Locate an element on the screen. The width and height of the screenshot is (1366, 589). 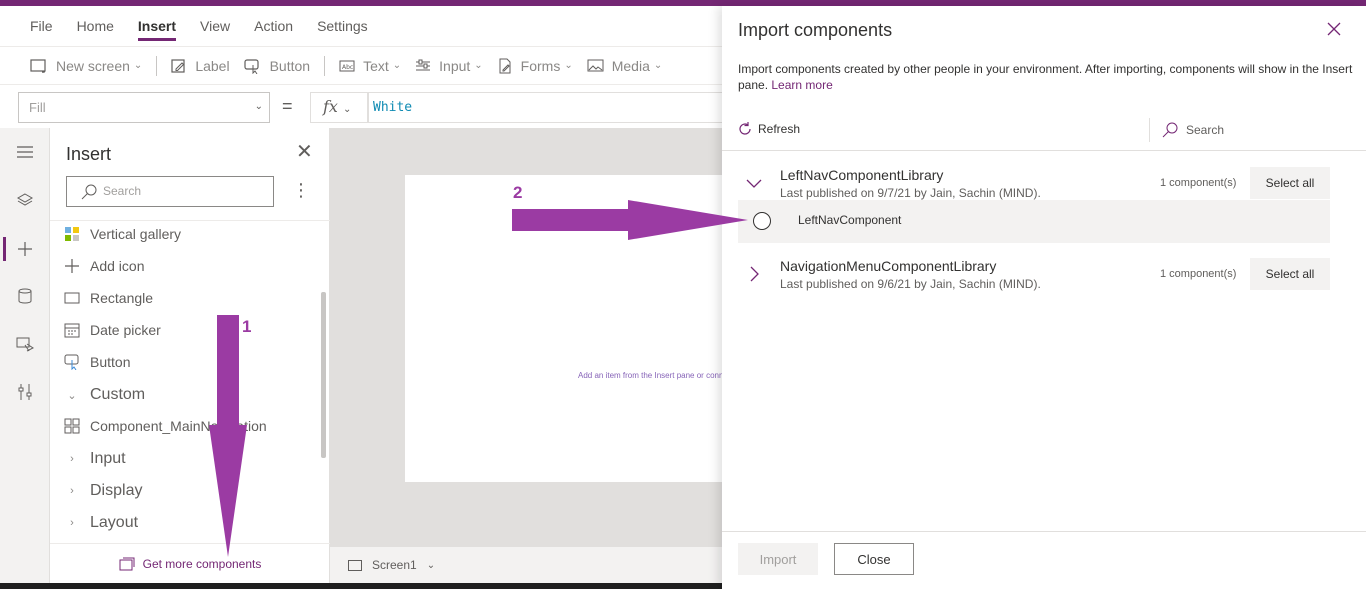
media-dropdown: Media ⌄ is located at coordinates (624, 65).